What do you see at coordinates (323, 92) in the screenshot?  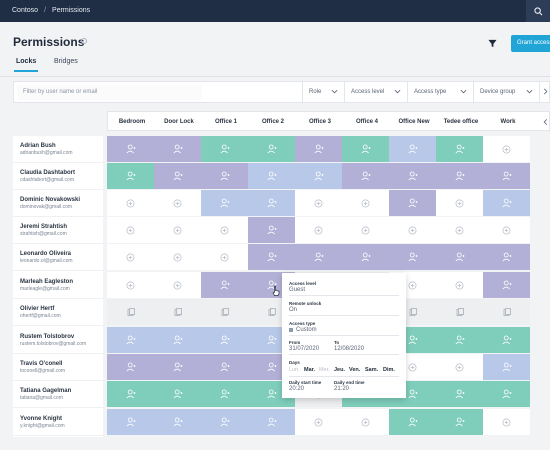 I see `role-dropdown: Role` at bounding box center [323, 92].